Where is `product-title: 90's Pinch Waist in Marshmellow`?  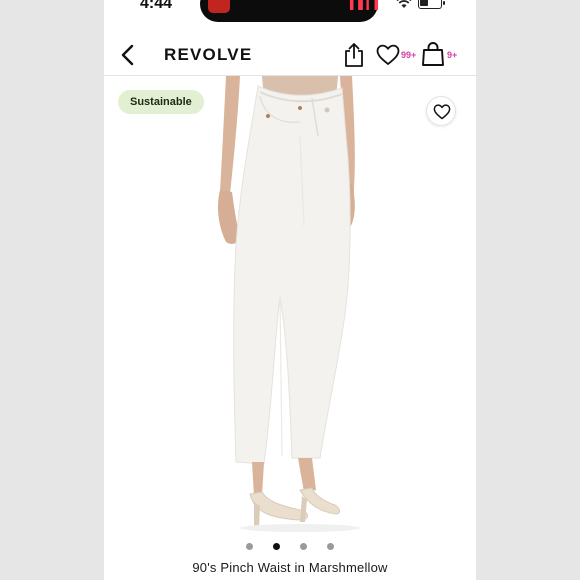 product-title: 90's Pinch Waist in Marshmellow is located at coordinates (290, 567).